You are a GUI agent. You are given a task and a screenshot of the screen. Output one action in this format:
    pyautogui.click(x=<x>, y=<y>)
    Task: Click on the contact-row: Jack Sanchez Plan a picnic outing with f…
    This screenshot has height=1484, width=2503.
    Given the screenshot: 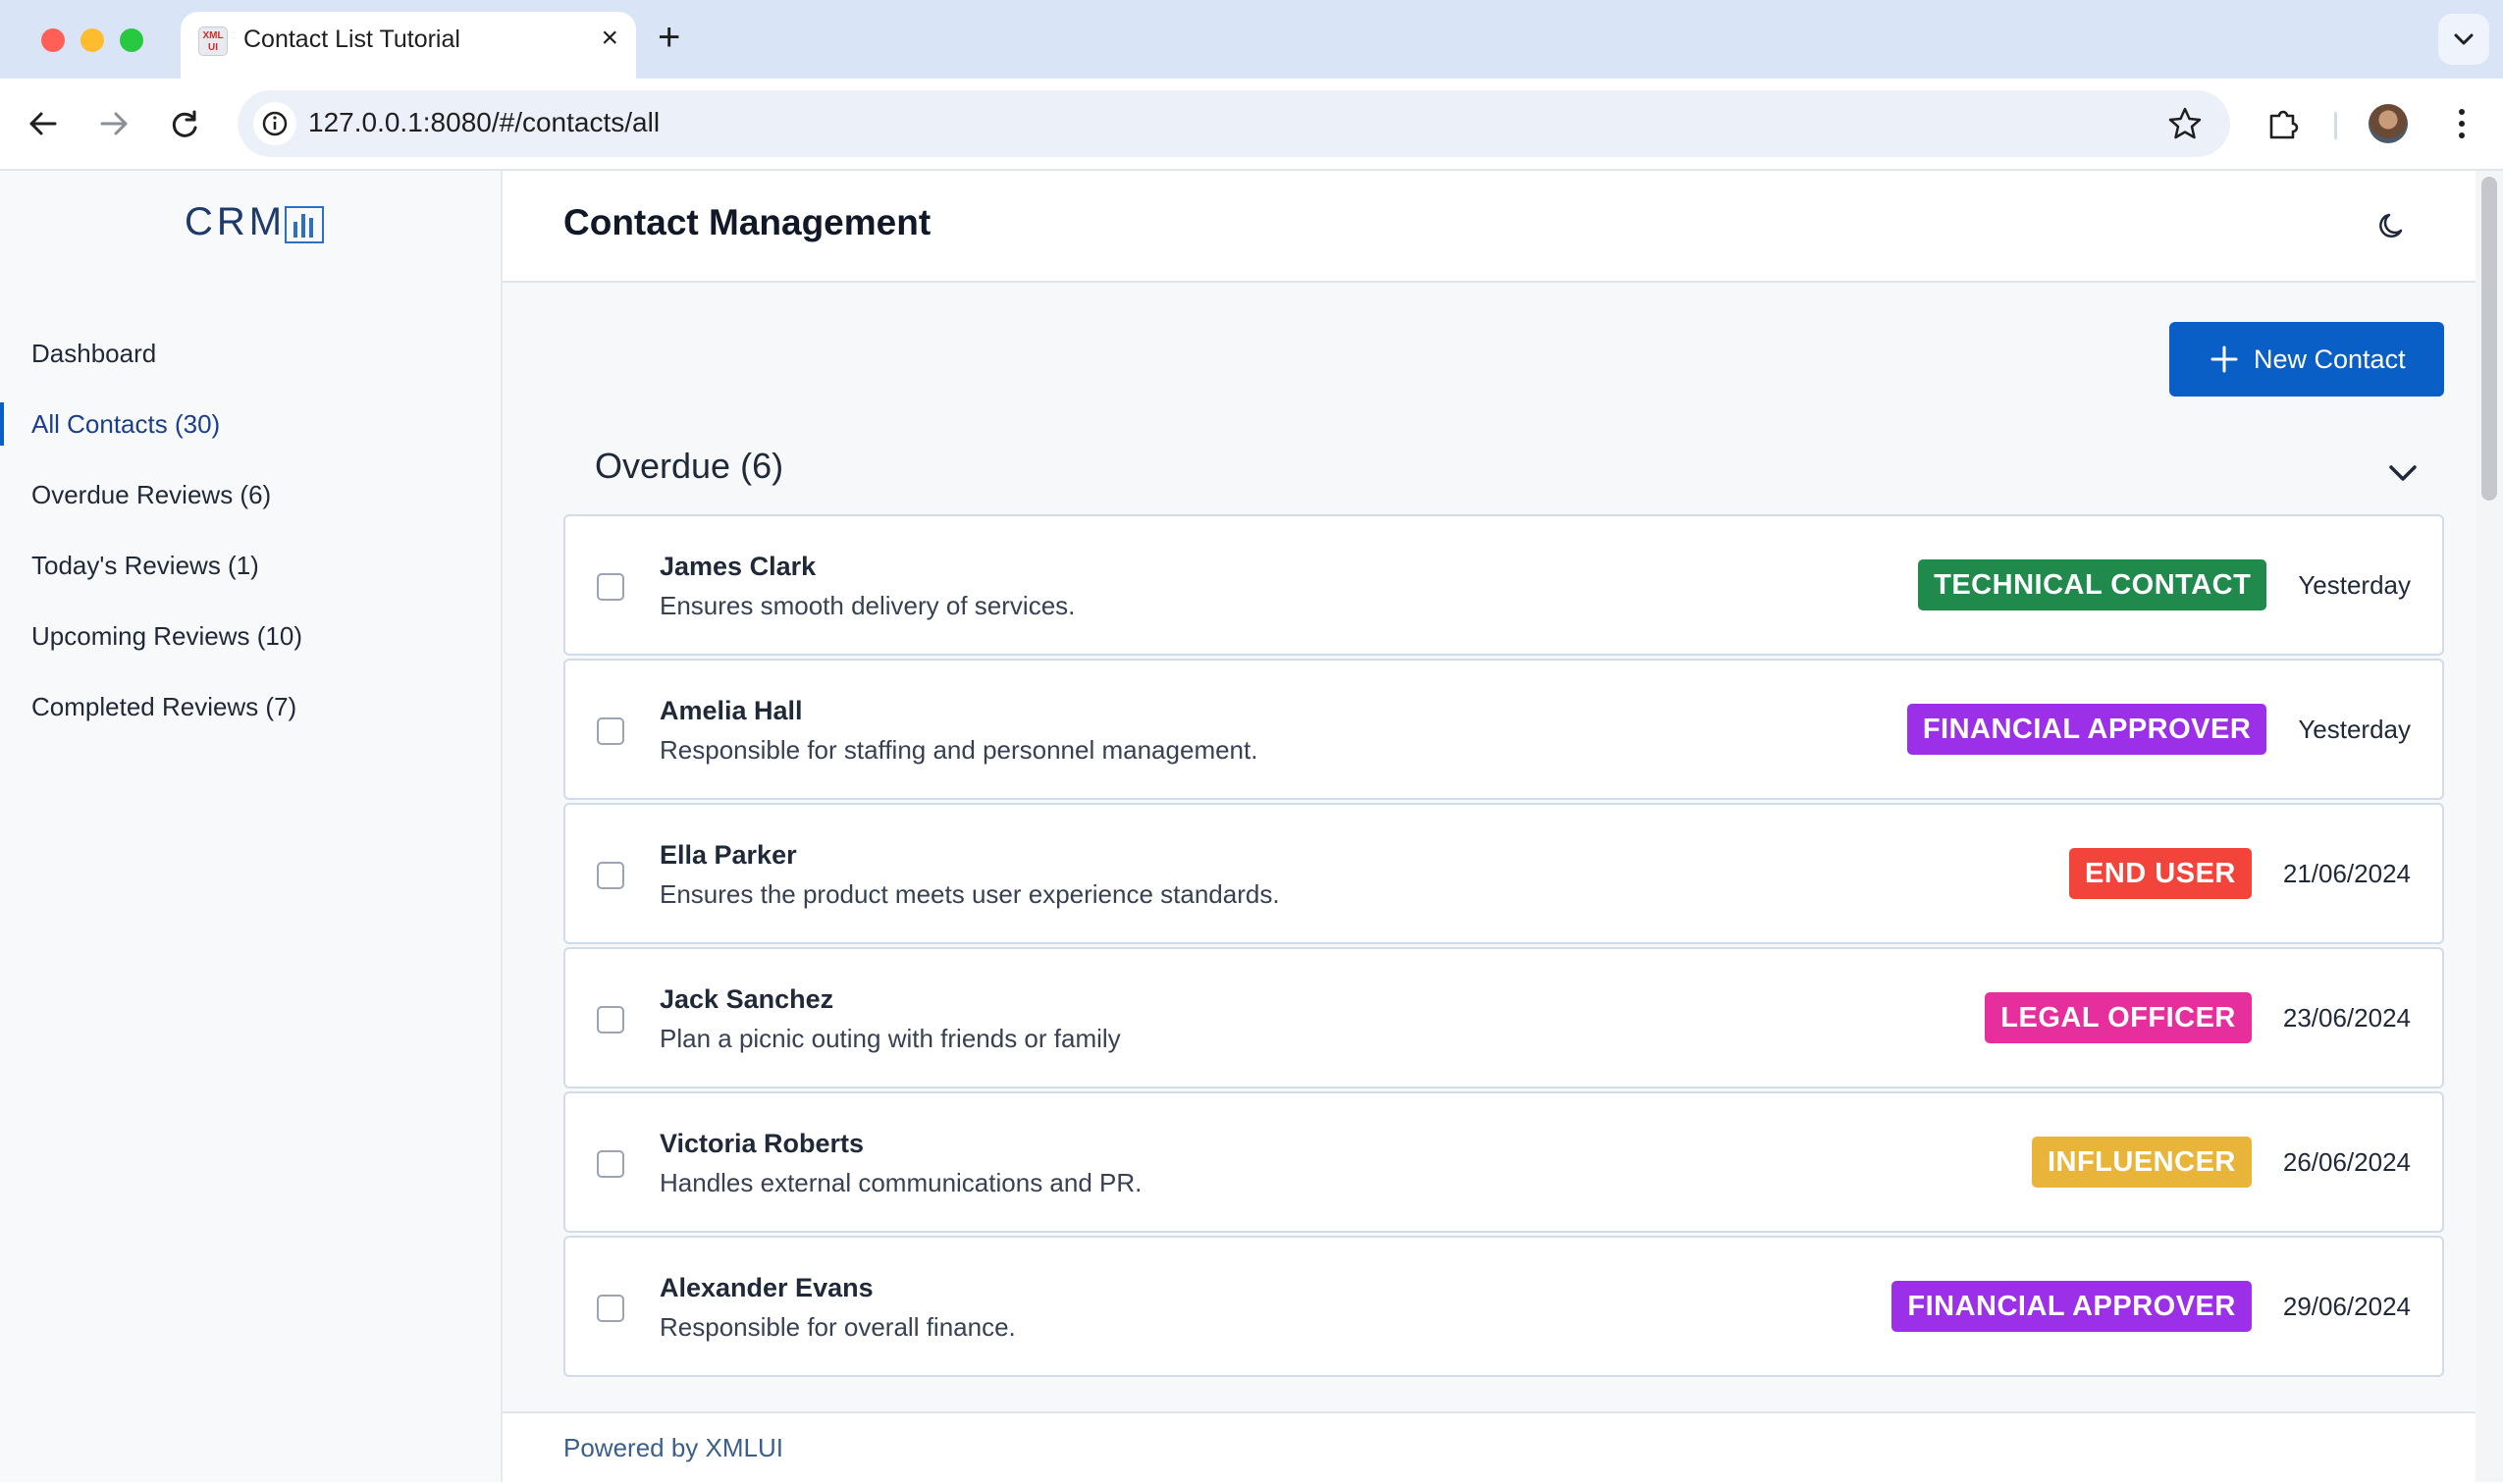 What is the action you would take?
    pyautogui.click(x=1504, y=1017)
    